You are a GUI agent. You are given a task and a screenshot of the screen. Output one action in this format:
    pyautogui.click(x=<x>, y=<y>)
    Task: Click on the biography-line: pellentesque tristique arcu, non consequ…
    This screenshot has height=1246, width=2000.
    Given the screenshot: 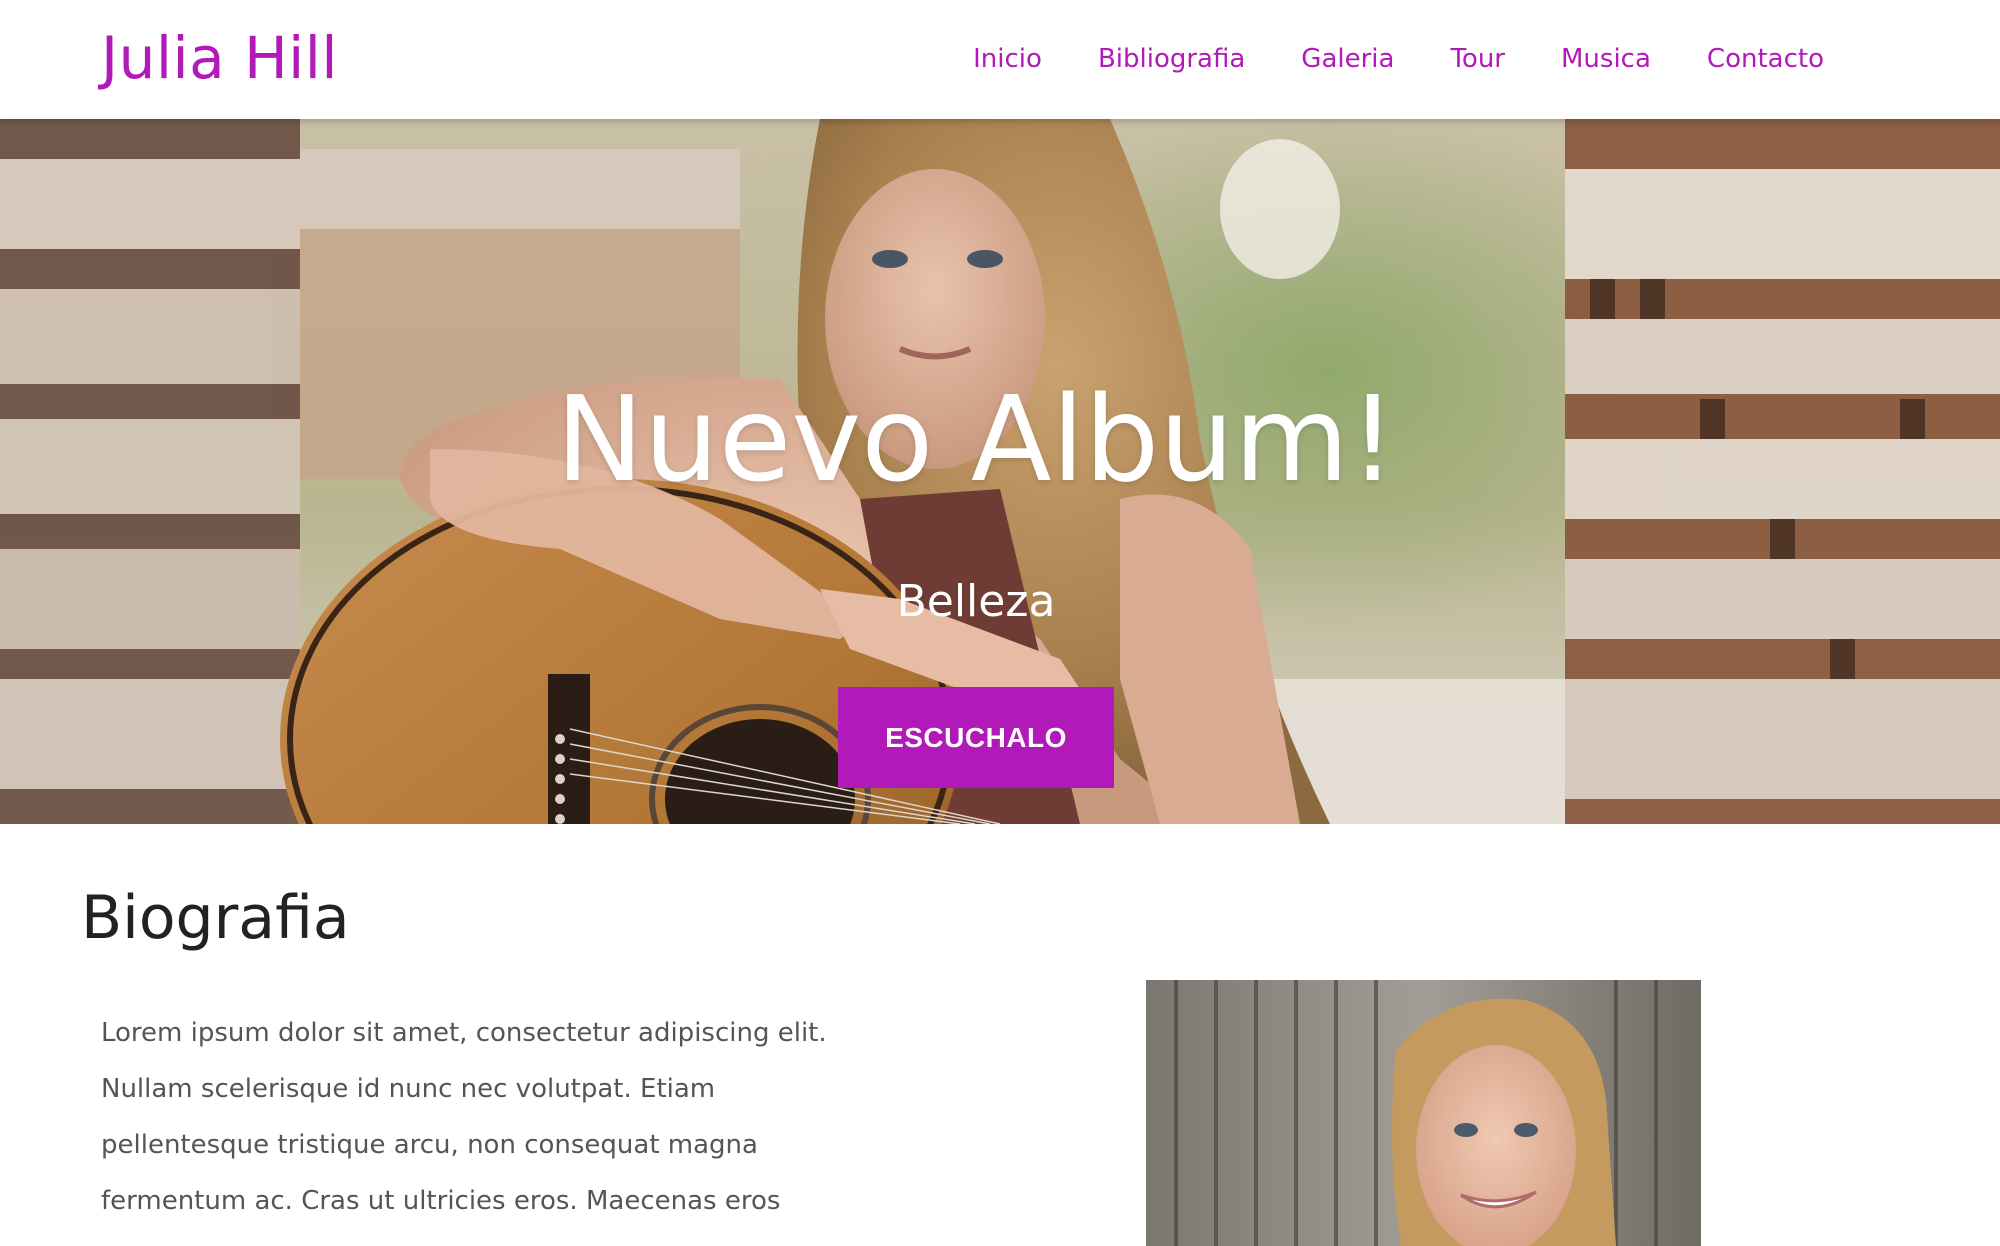 What is the action you would take?
    pyautogui.click(x=429, y=1145)
    